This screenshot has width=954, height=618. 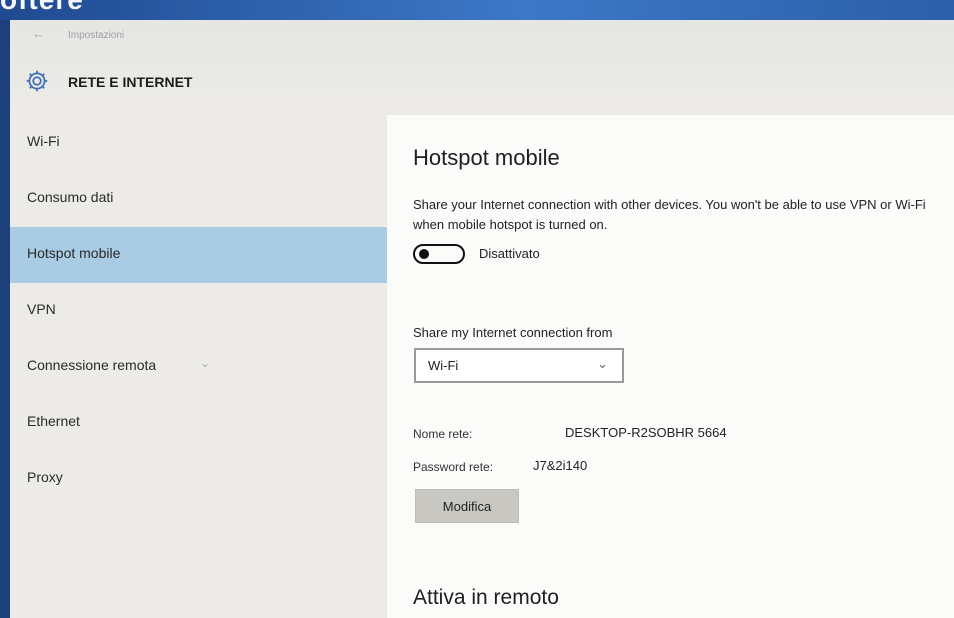 I want to click on sidebar-item-connessione-remota: Connessione remota ⌄, so click(x=198, y=367).